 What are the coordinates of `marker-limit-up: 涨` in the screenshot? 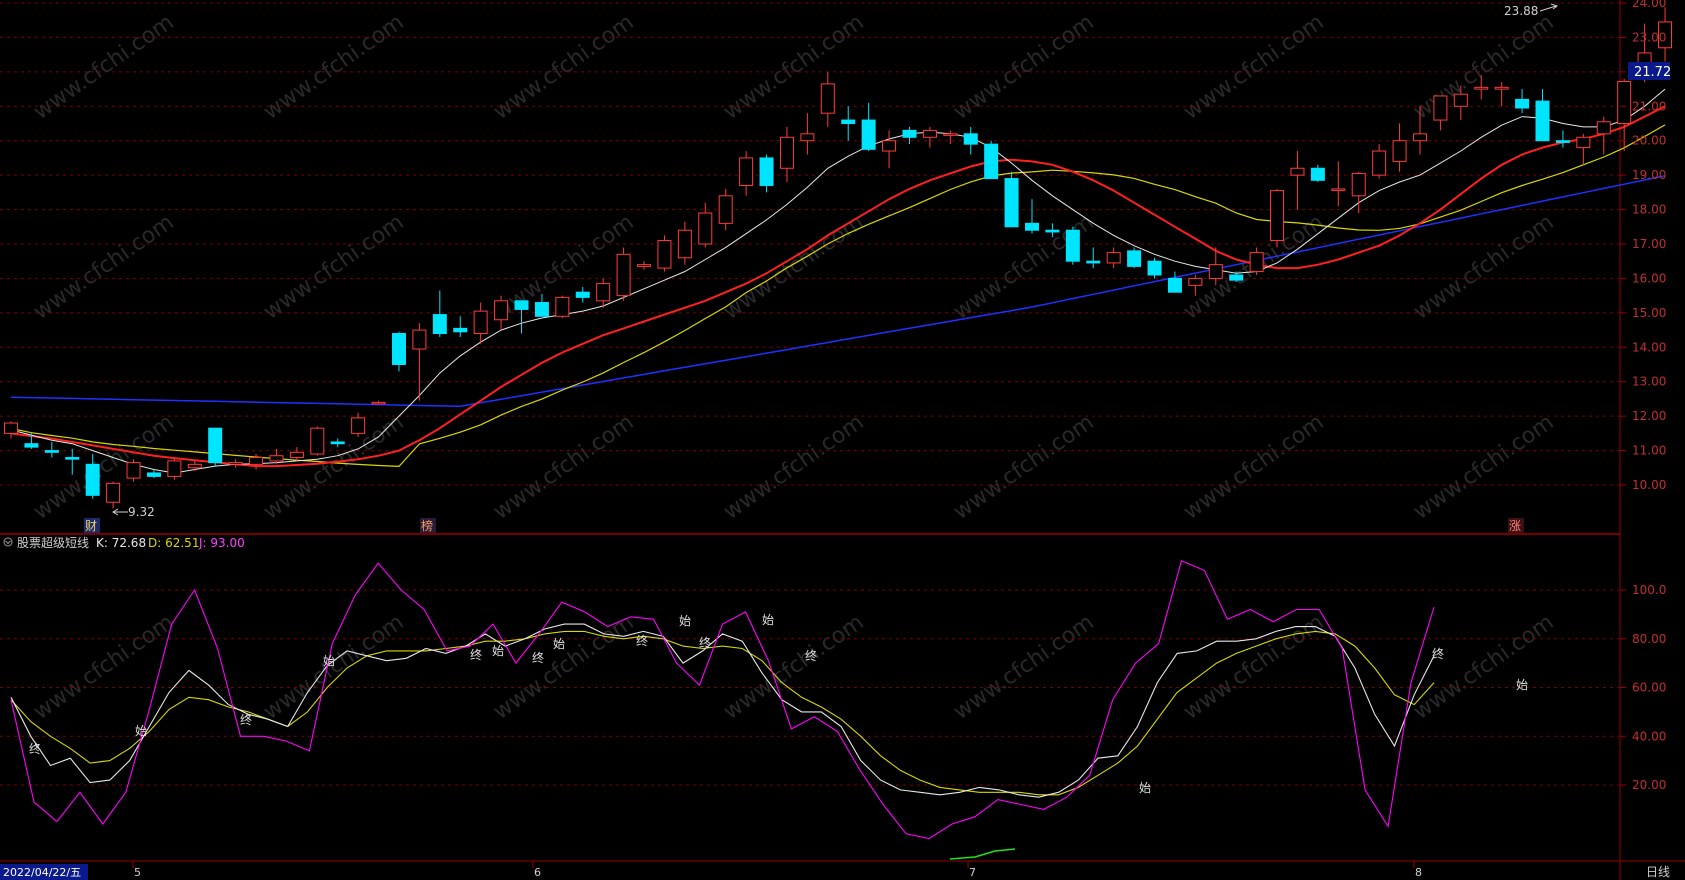 It's located at (1515, 525).